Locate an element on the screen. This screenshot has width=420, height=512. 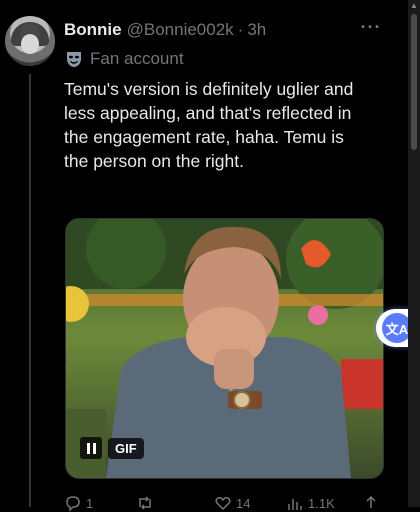
scrollbar: ▲ is located at coordinates (414, 253).